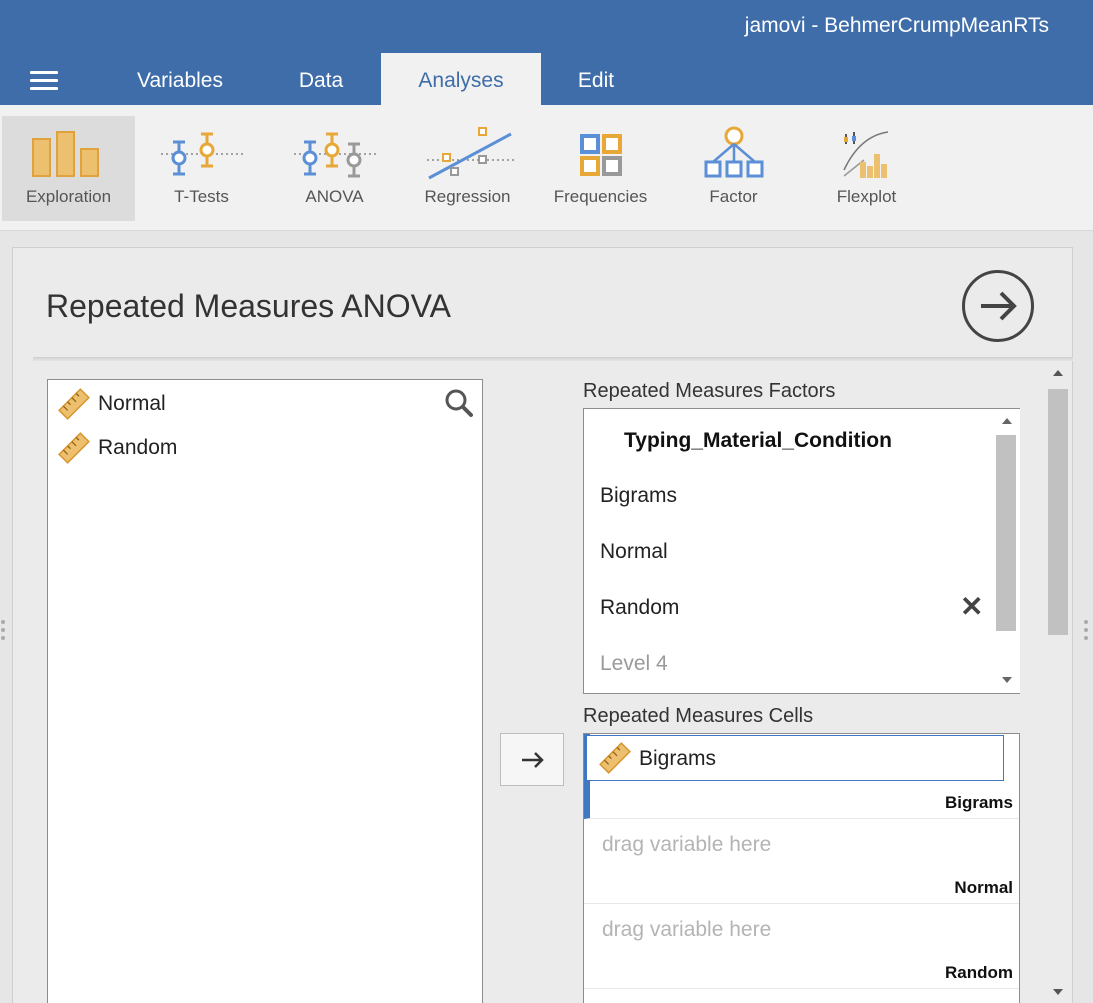 This screenshot has height=1003, width=1093. Describe the element at coordinates (553, 359) in the screenshot. I see `title-divider` at that location.